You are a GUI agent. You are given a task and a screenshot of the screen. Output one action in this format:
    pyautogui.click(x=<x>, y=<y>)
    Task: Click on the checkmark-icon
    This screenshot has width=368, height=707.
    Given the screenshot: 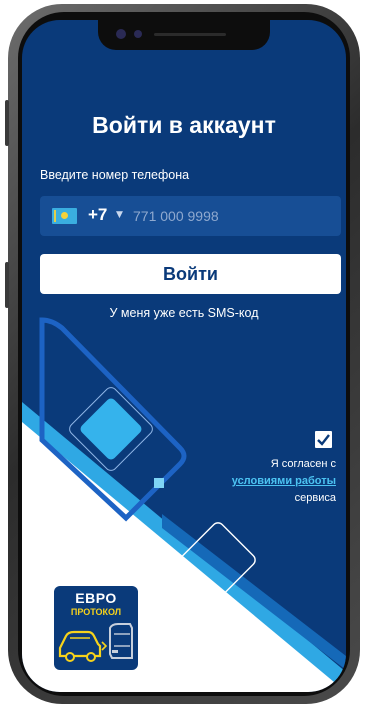 What is the action you would take?
    pyautogui.click(x=323, y=440)
    